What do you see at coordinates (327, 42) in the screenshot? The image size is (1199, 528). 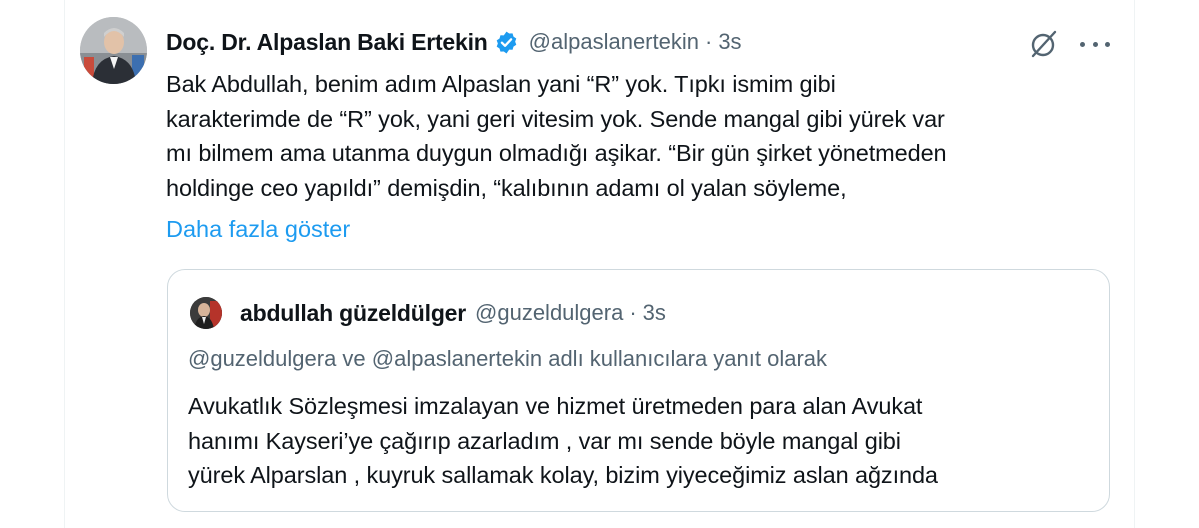 I see `author-name: Doç. Dr. Alpaslan Baki Ertekin` at bounding box center [327, 42].